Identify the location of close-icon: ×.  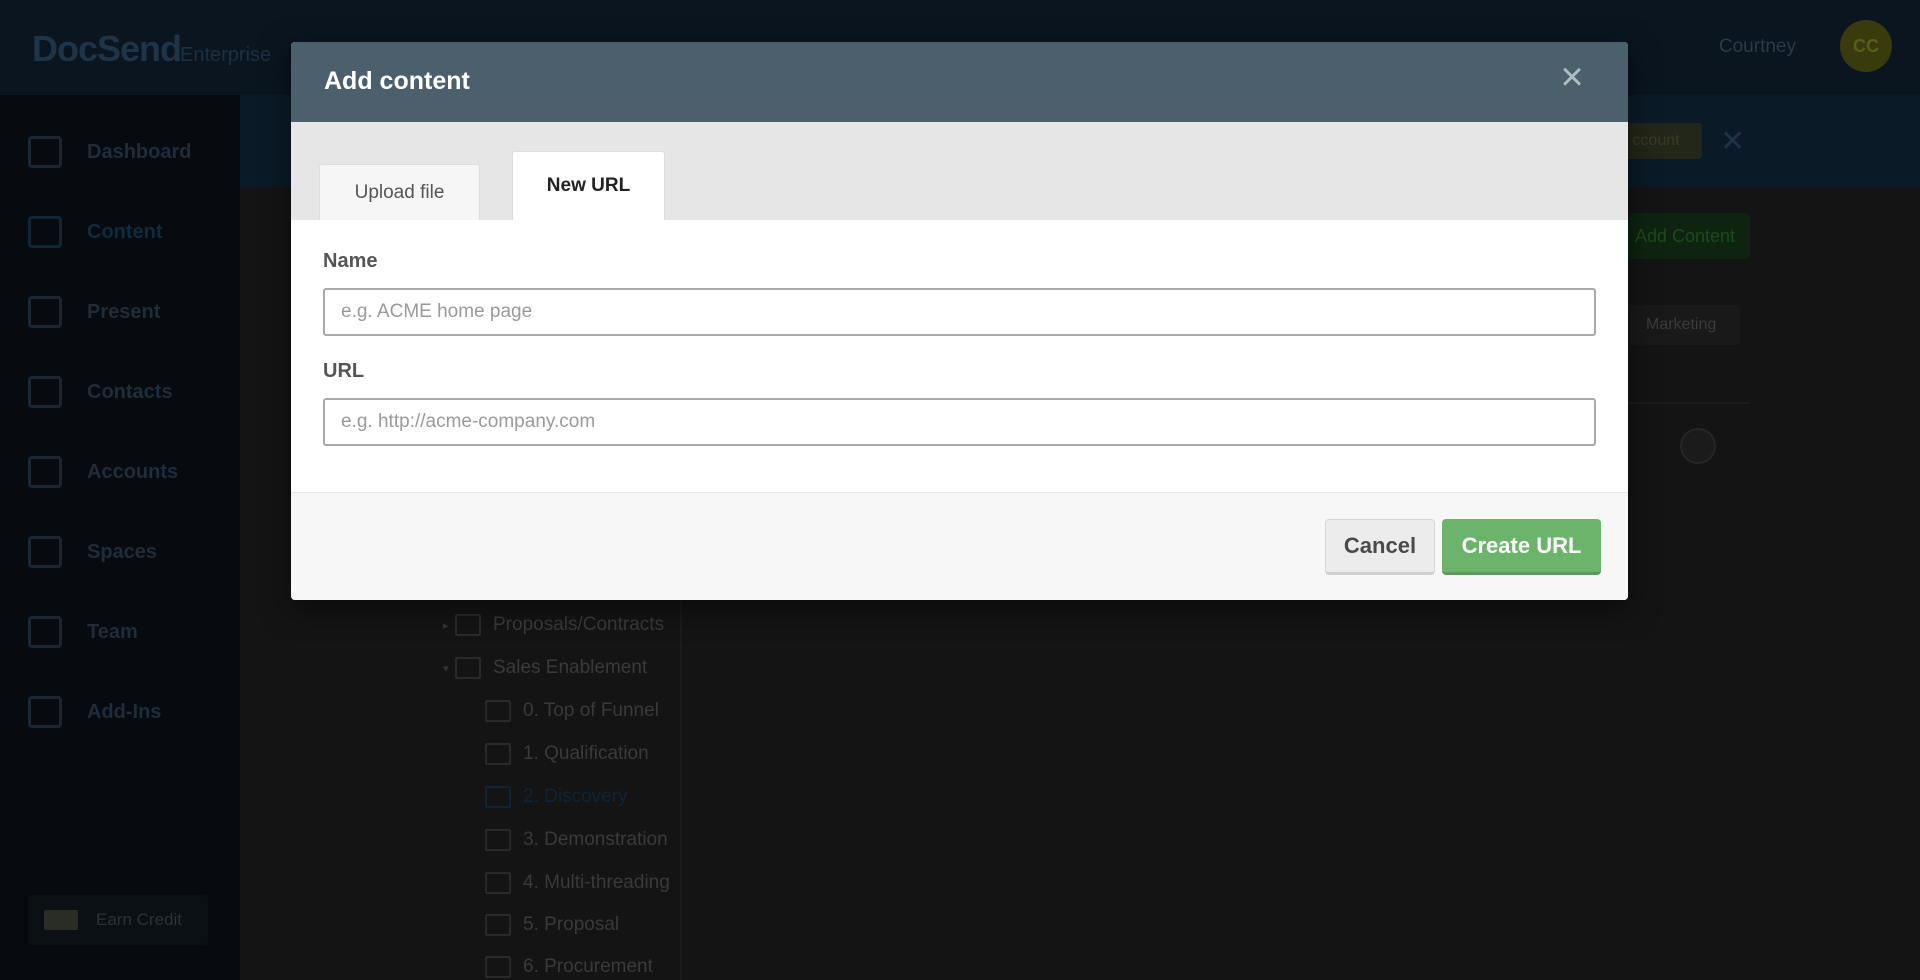
(1572, 77).